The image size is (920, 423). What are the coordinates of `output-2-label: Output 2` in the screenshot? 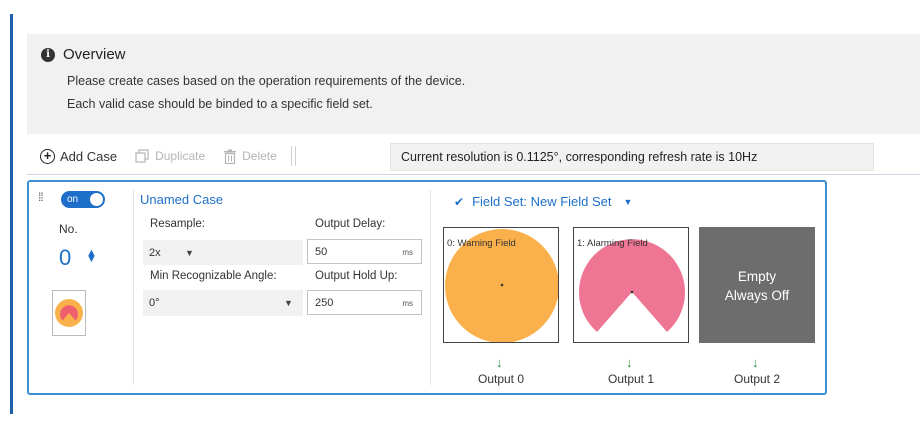 It's located at (757, 379).